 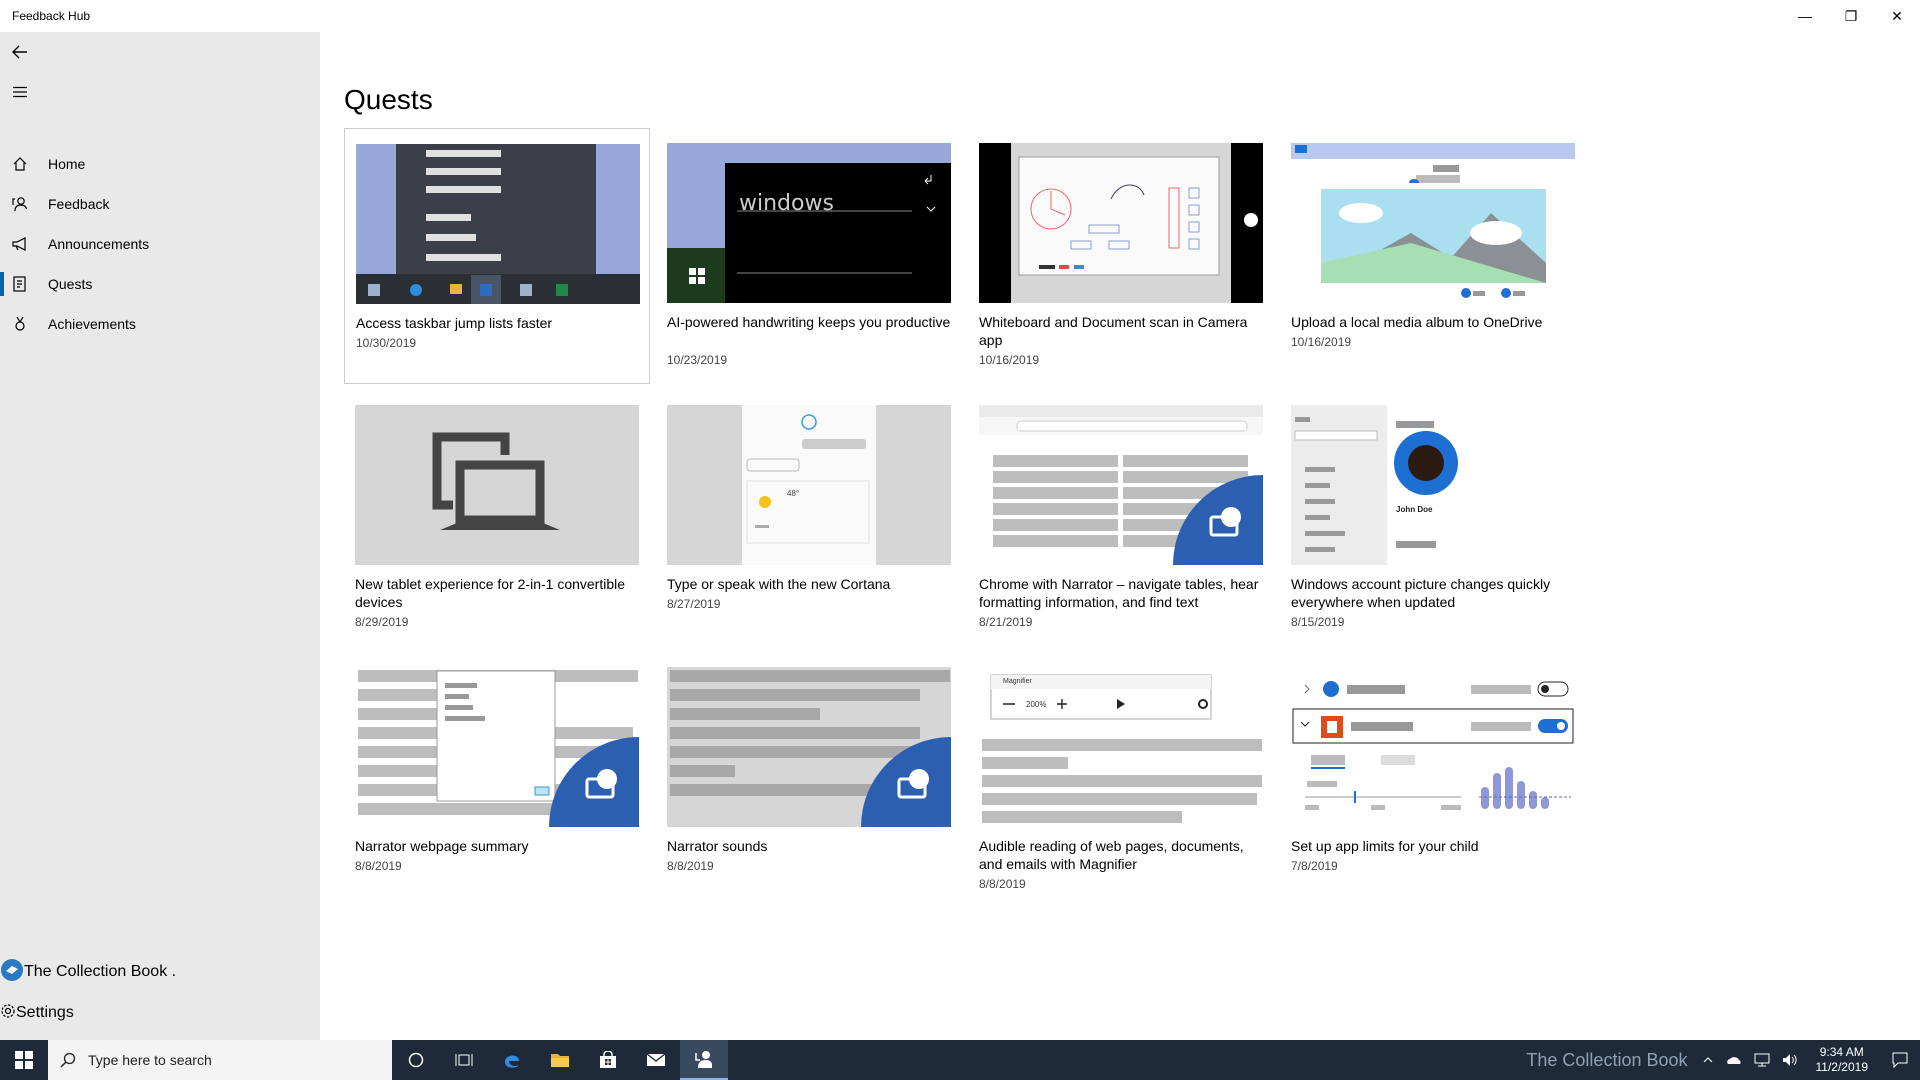 I want to click on network-tray-button, so click(x=1762, y=1060).